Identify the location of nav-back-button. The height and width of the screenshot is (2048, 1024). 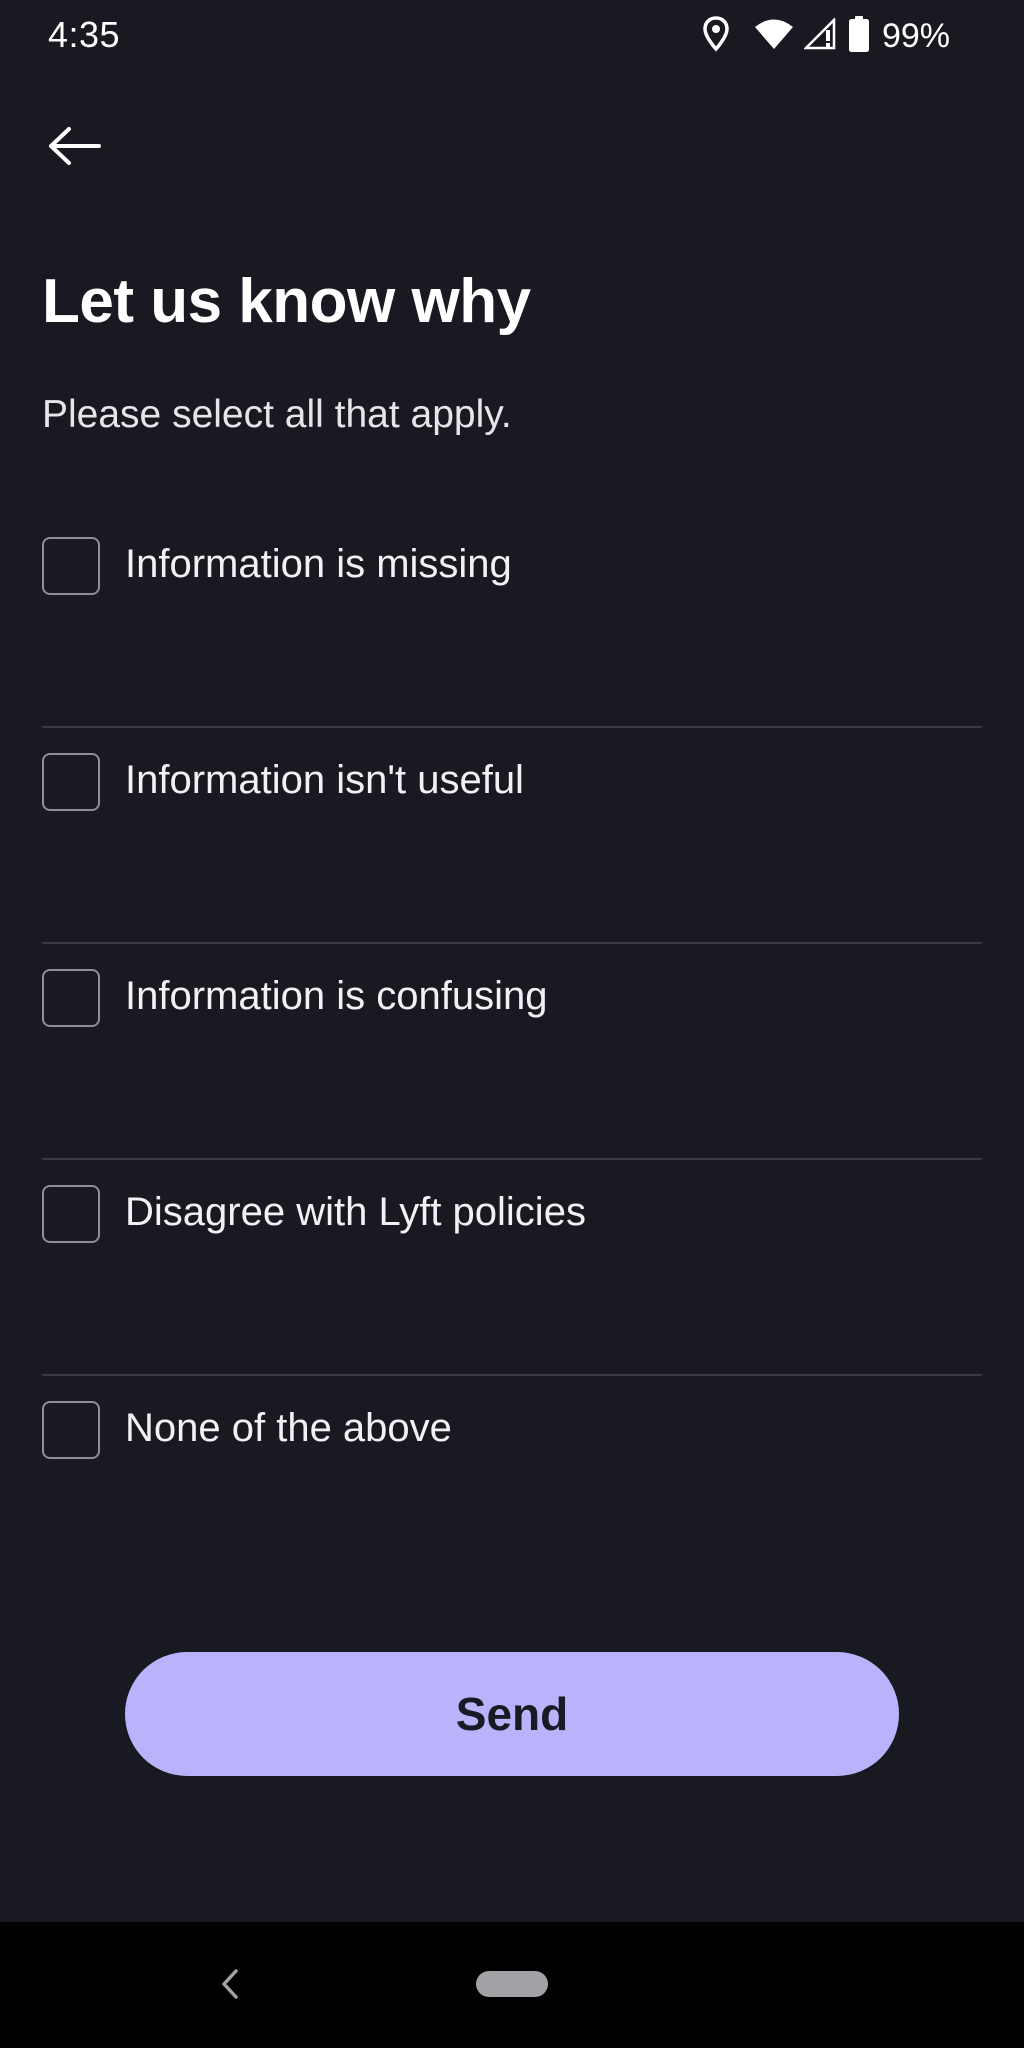
(230, 1984).